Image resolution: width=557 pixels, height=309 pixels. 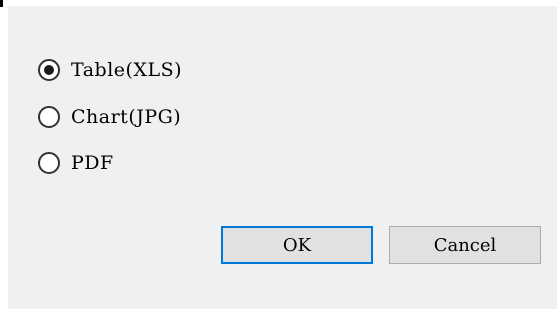 What do you see at coordinates (465, 245) in the screenshot?
I see `cancel-button: Cancel` at bounding box center [465, 245].